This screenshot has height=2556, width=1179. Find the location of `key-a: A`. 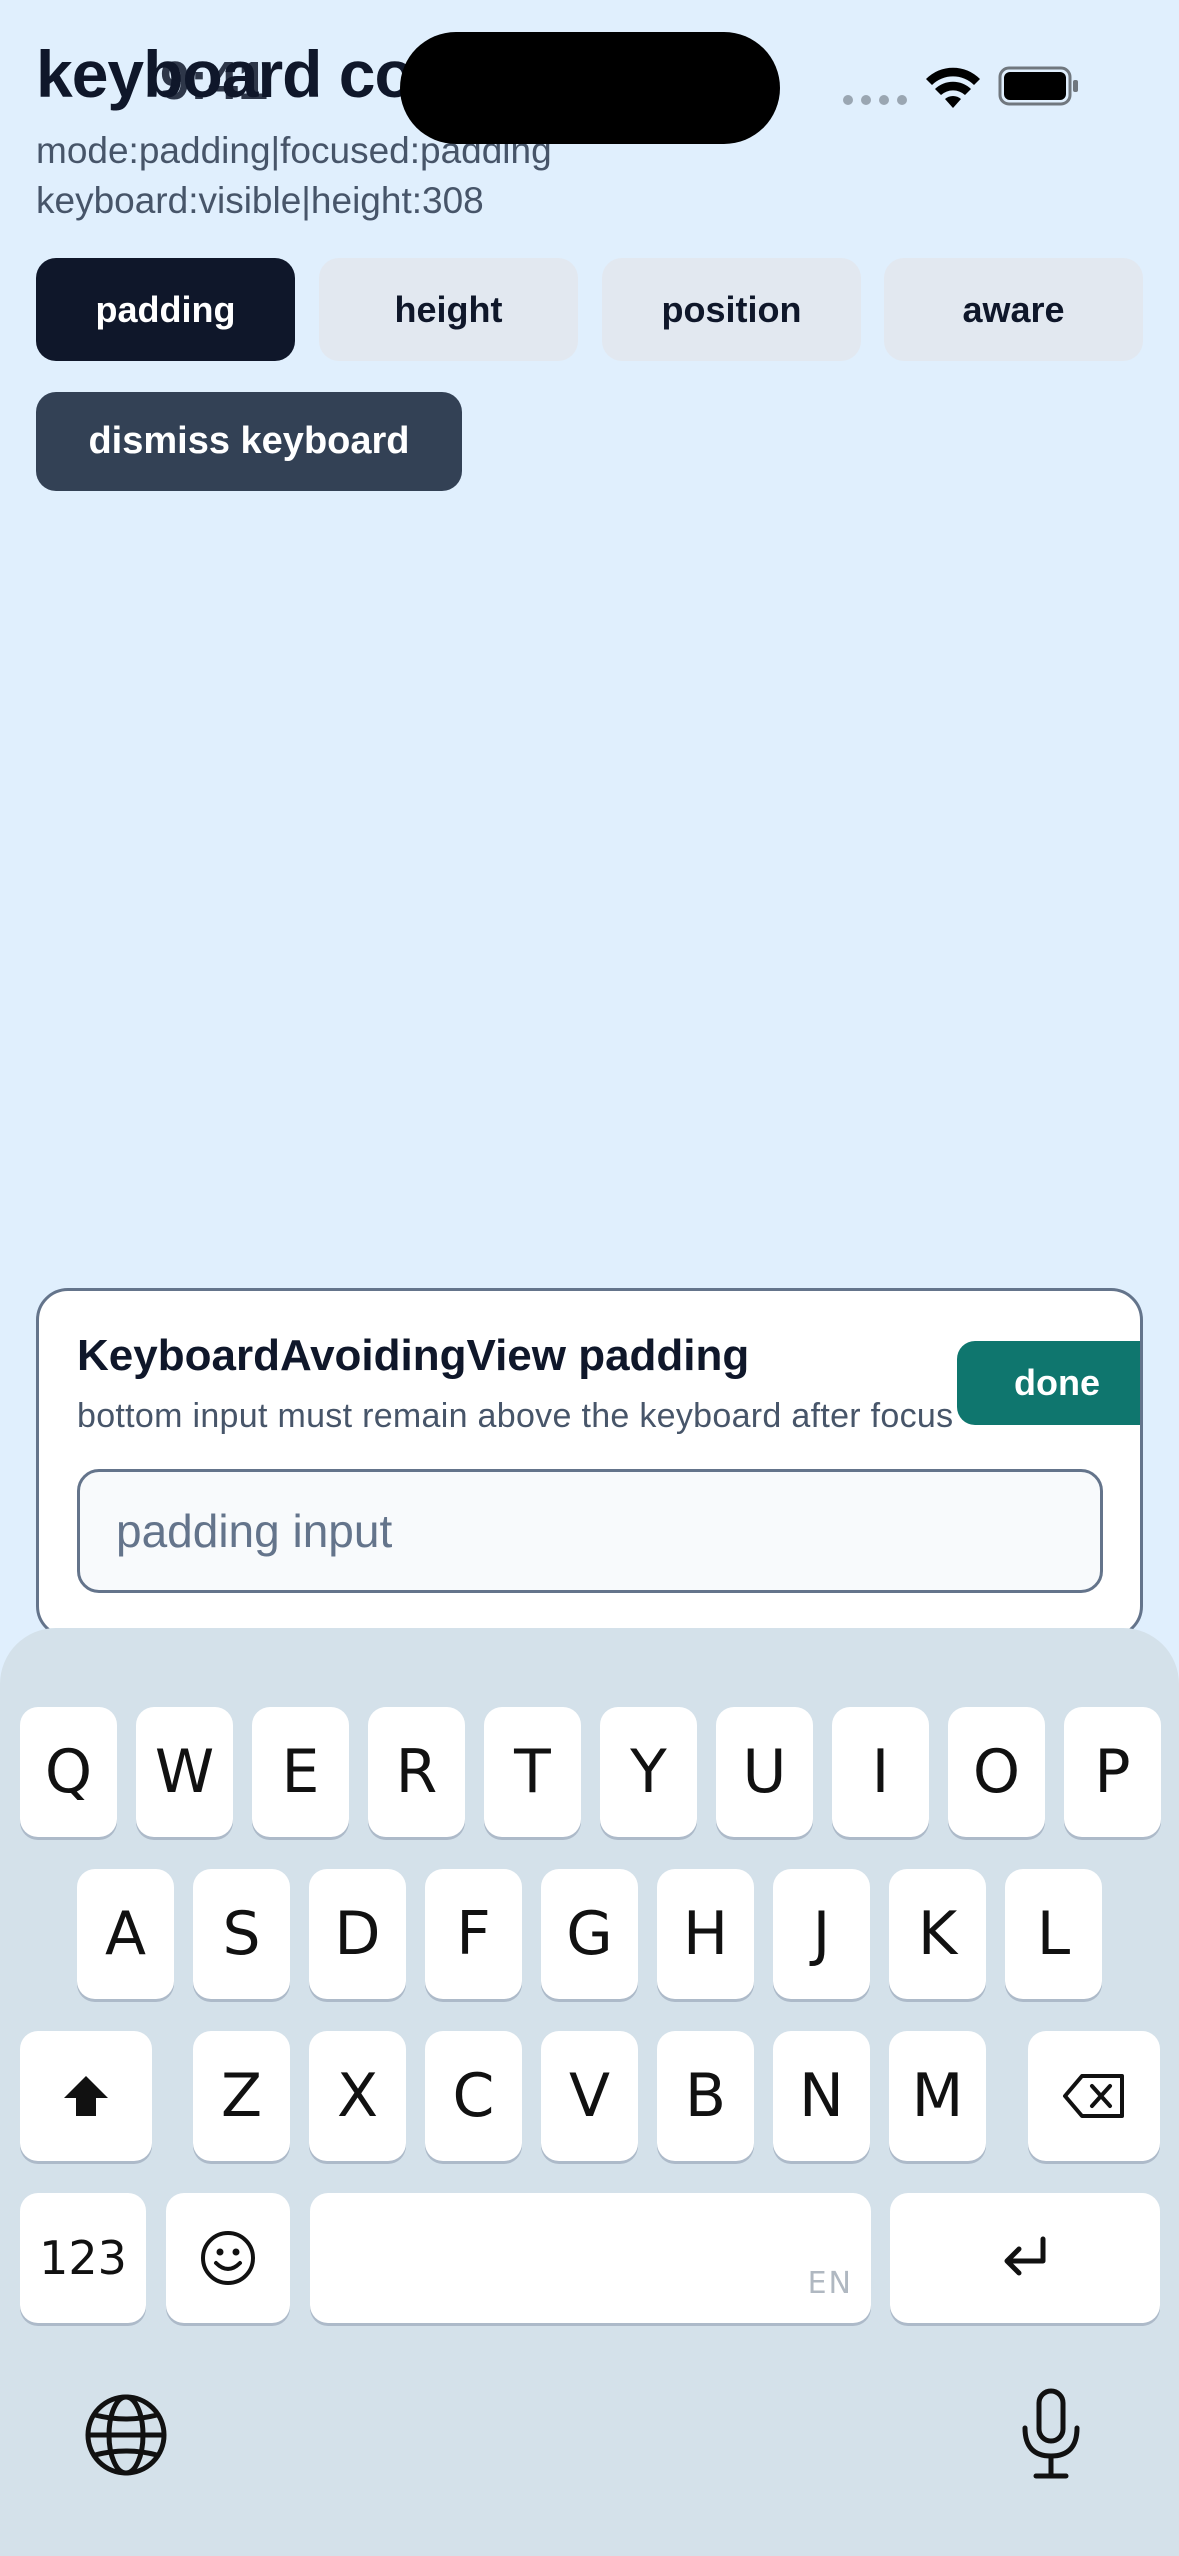

key-a: A is located at coordinates (125, 1934).